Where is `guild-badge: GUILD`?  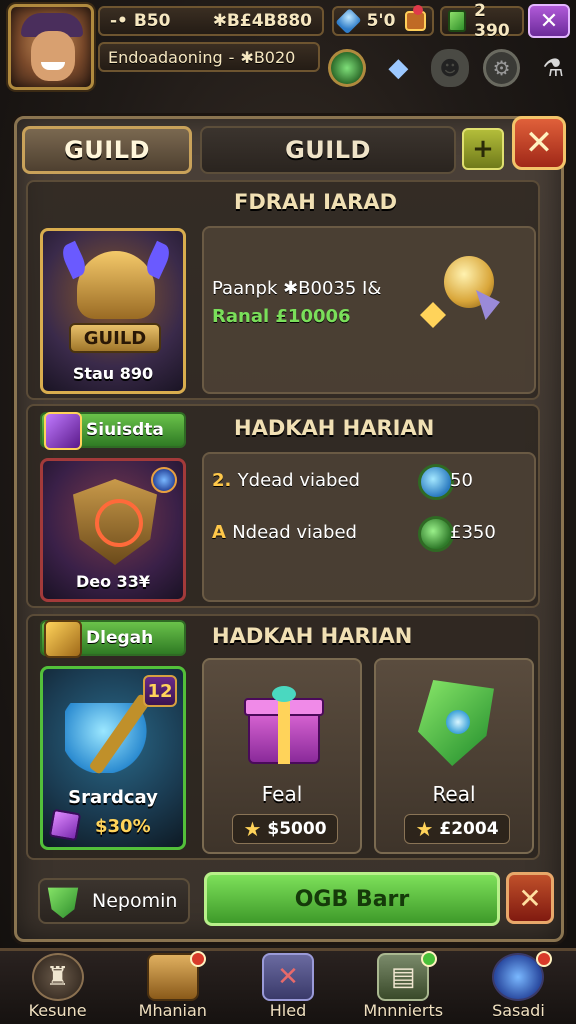
guild-badge: GUILD is located at coordinates (115, 338).